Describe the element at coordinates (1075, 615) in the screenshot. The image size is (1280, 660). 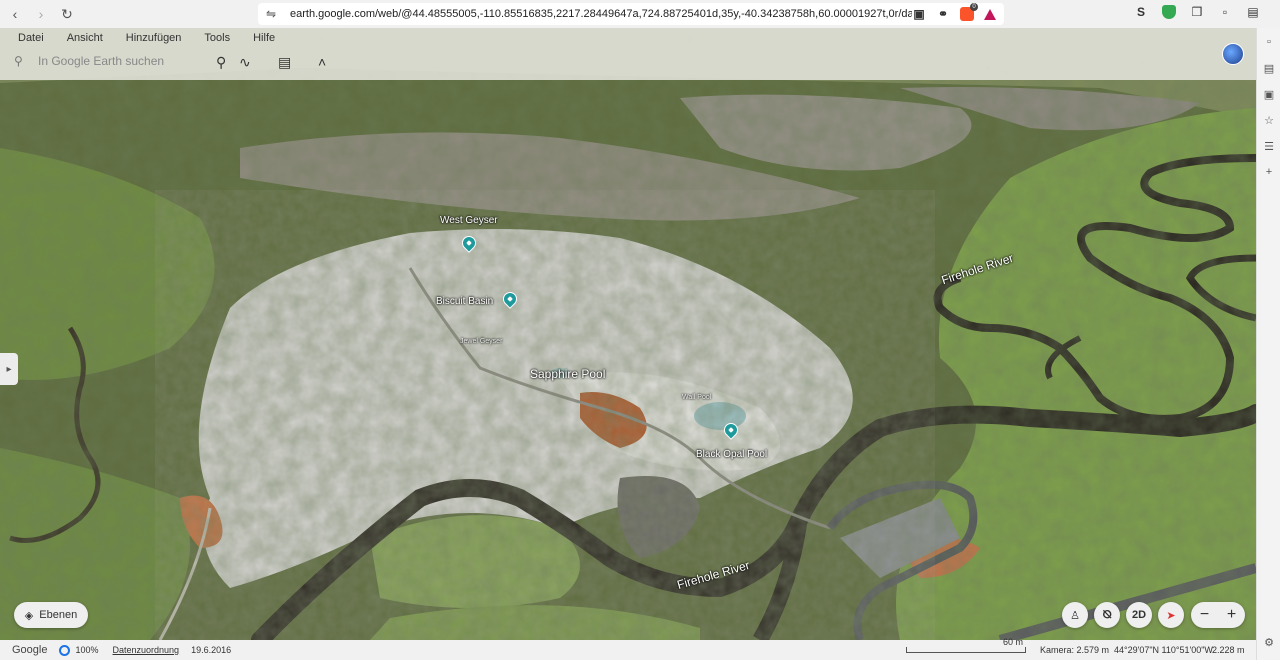
I see `pegman-icon: ♙` at that location.